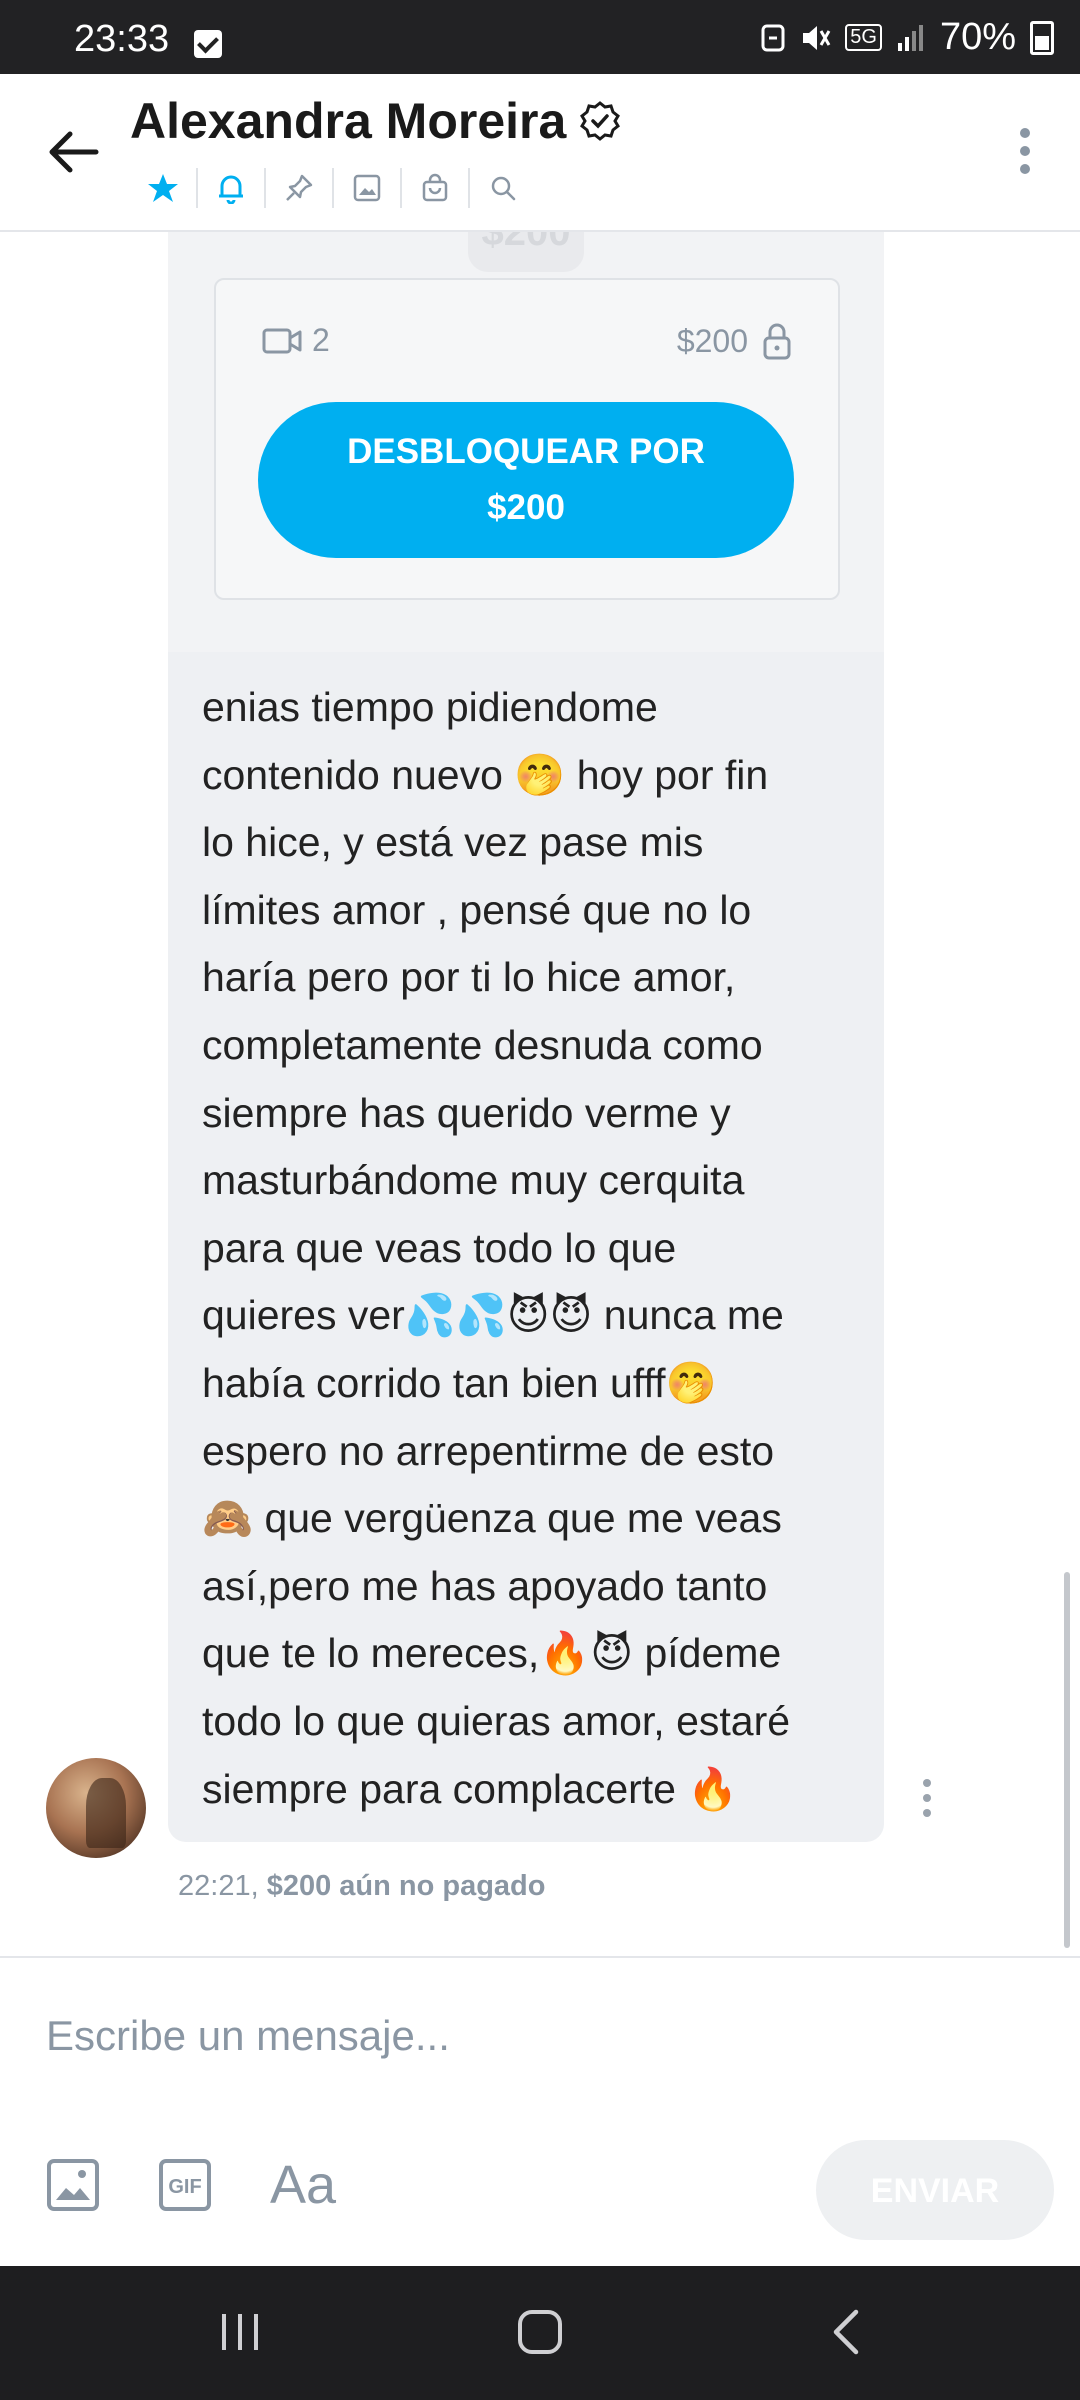 The width and height of the screenshot is (1080, 2400). I want to click on image-icon, so click(367, 188).